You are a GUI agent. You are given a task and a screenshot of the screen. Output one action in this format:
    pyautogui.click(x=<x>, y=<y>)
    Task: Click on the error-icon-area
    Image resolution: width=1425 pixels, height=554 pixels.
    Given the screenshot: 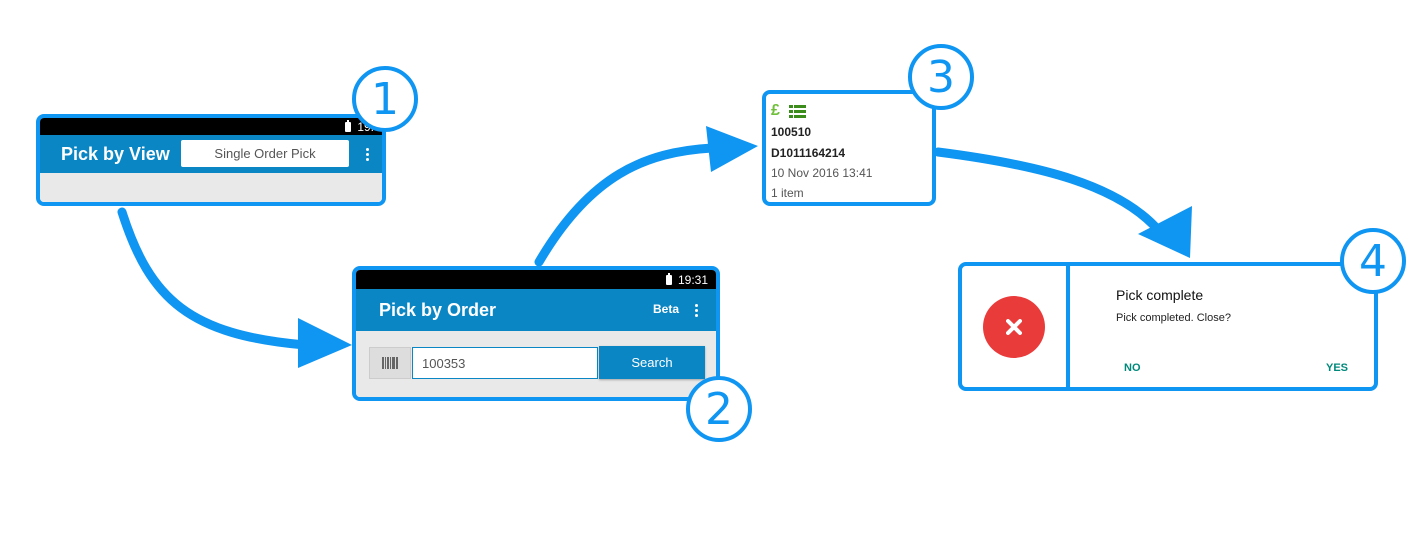 What is the action you would take?
    pyautogui.click(x=1016, y=326)
    